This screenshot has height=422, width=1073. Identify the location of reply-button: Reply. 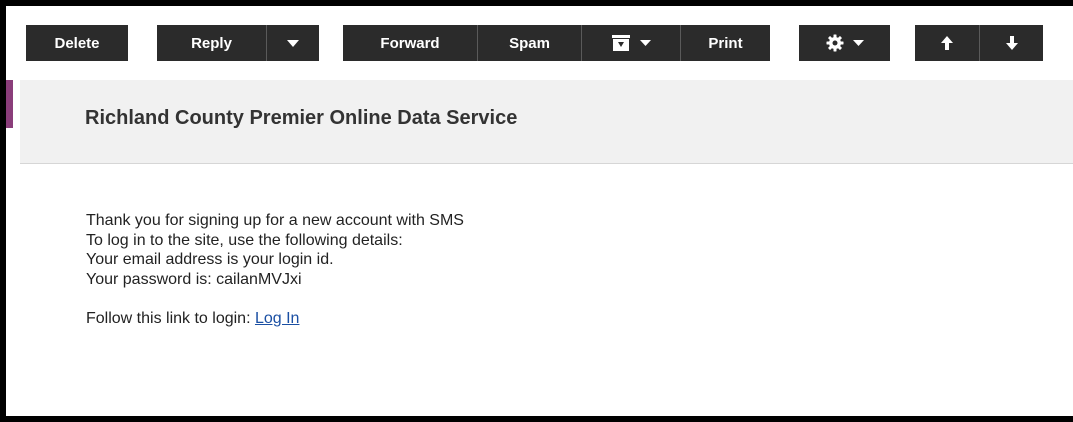
(211, 43).